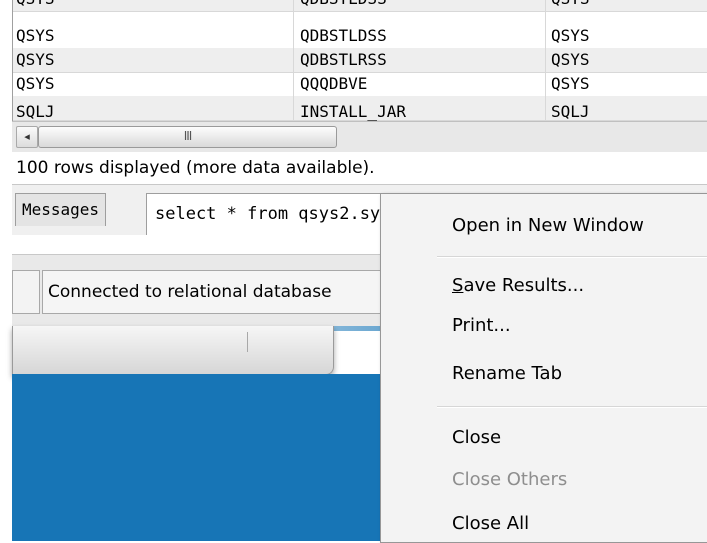 This screenshot has height=543, width=707. Describe the element at coordinates (353, 111) in the screenshot. I see `table-cell: INSTALL_JAR` at that location.